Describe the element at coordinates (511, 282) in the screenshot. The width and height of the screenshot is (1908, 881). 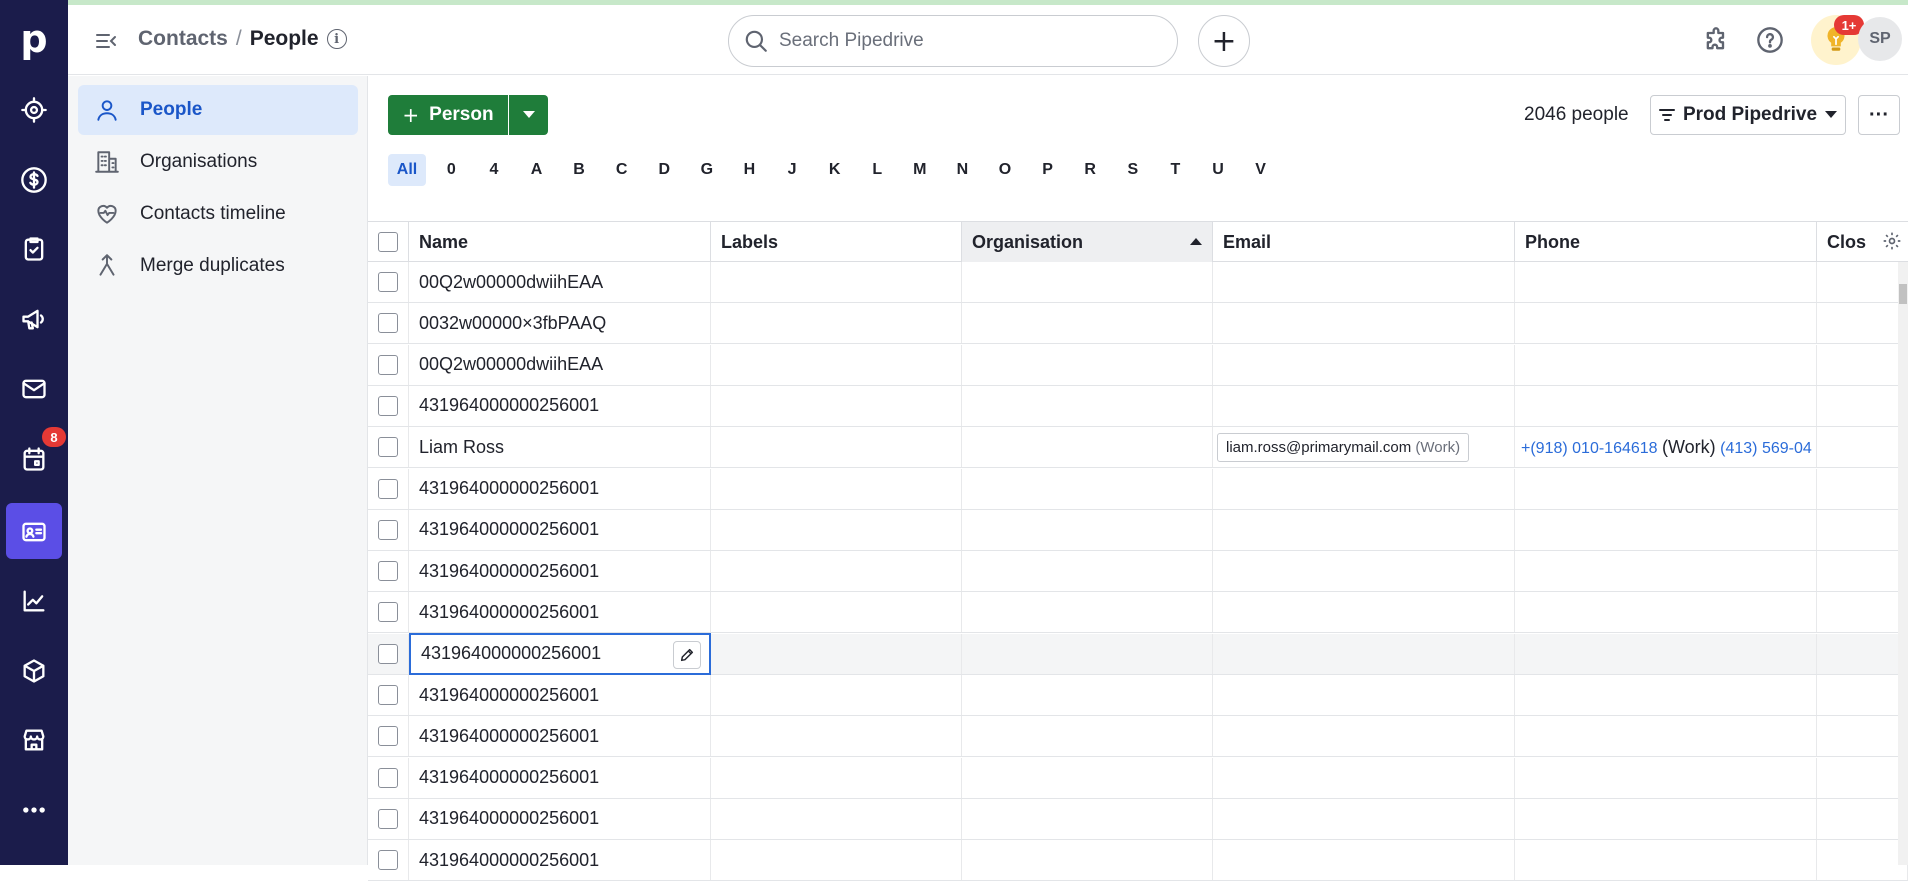
I see `person-name: 00Q2w00000dwiihEAA` at that location.